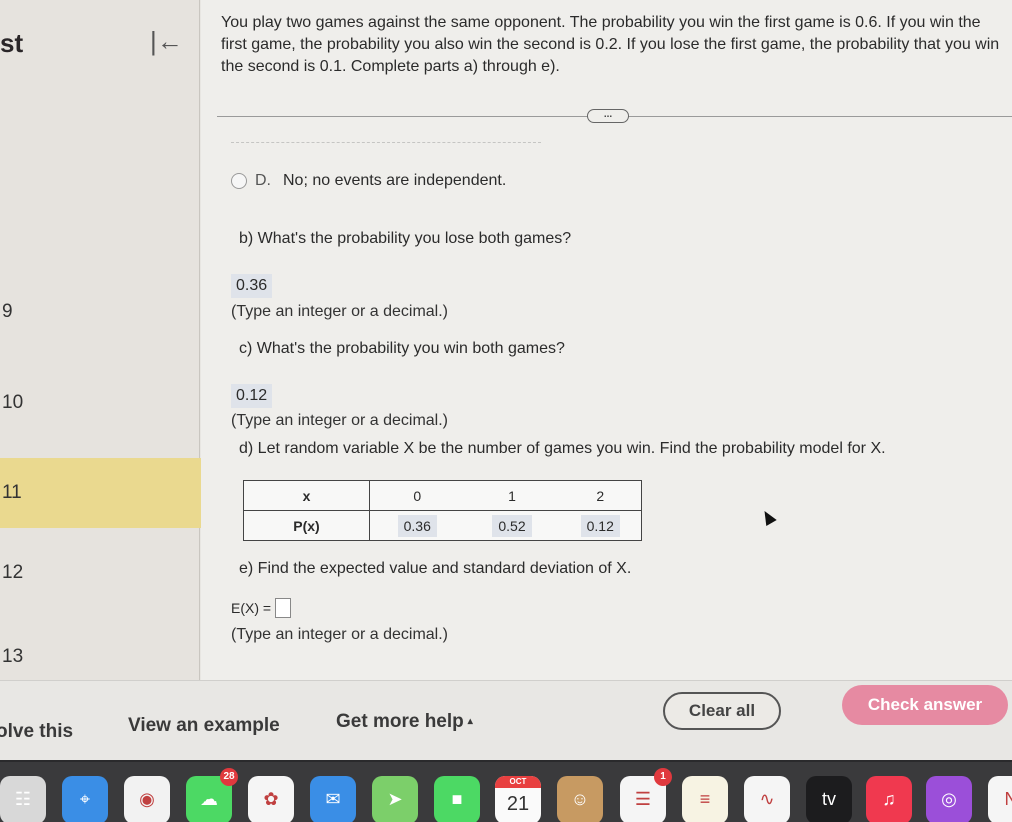 The height and width of the screenshot is (822, 1012). What do you see at coordinates (251, 608) in the screenshot?
I see `expected-value-label: E(X) =` at bounding box center [251, 608].